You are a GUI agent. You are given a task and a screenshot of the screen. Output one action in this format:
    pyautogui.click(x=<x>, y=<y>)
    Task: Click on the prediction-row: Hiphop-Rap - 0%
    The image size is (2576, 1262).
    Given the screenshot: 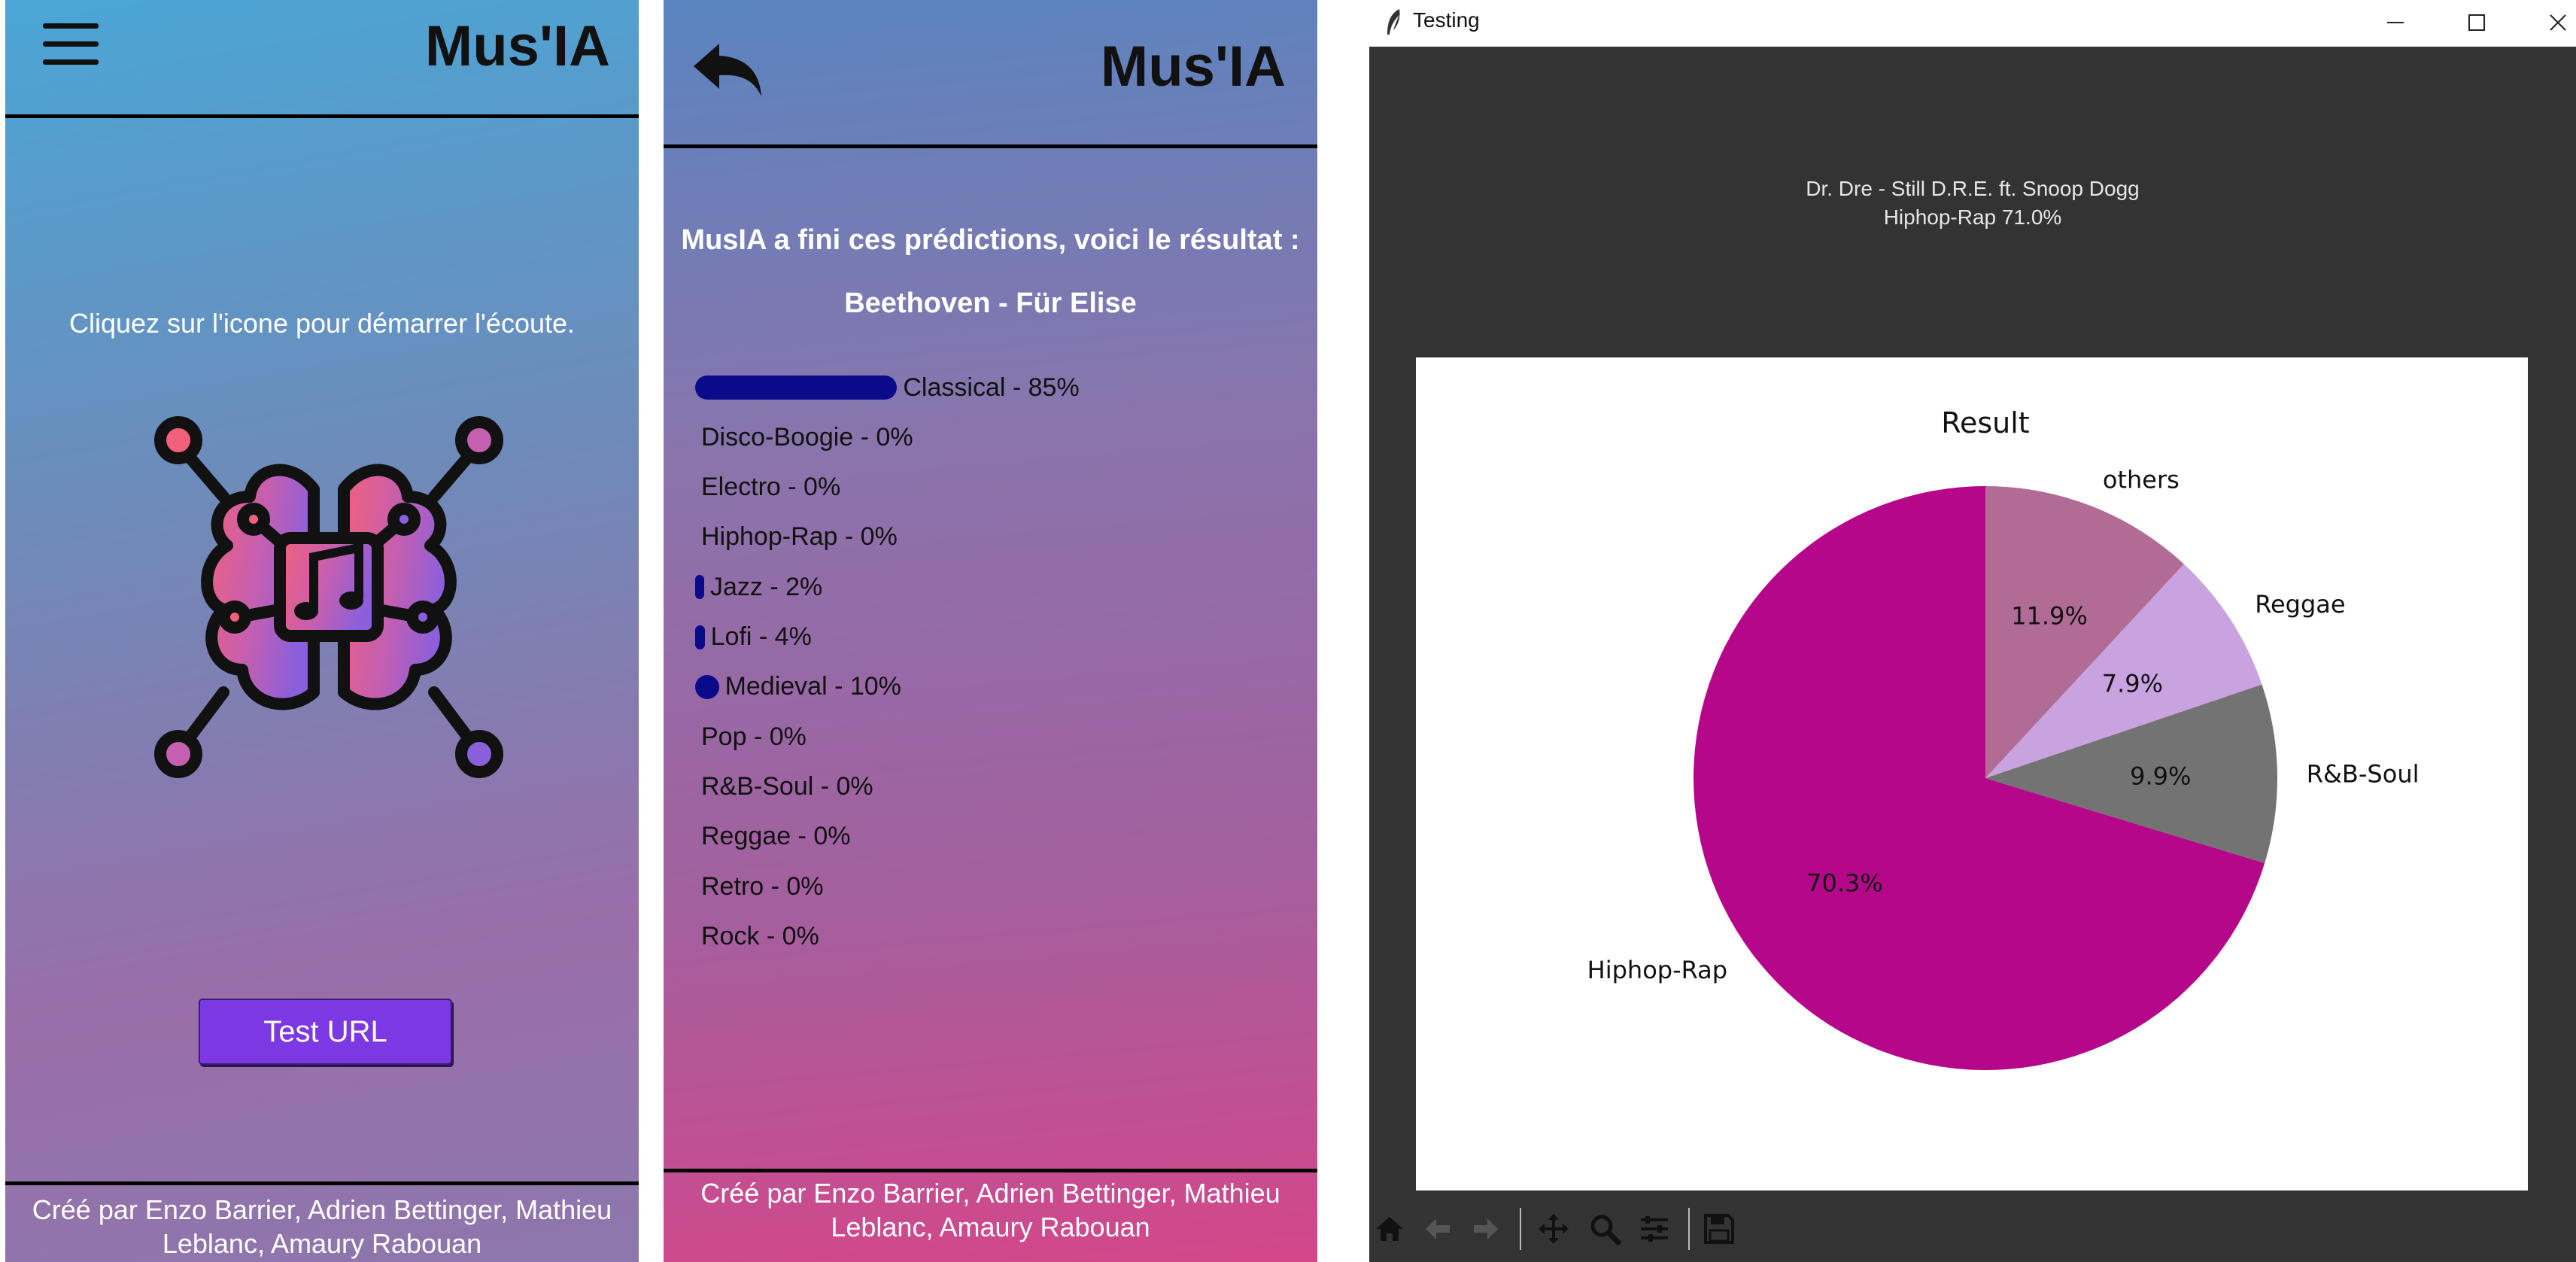 What is the action you would take?
    pyautogui.click(x=781, y=537)
    